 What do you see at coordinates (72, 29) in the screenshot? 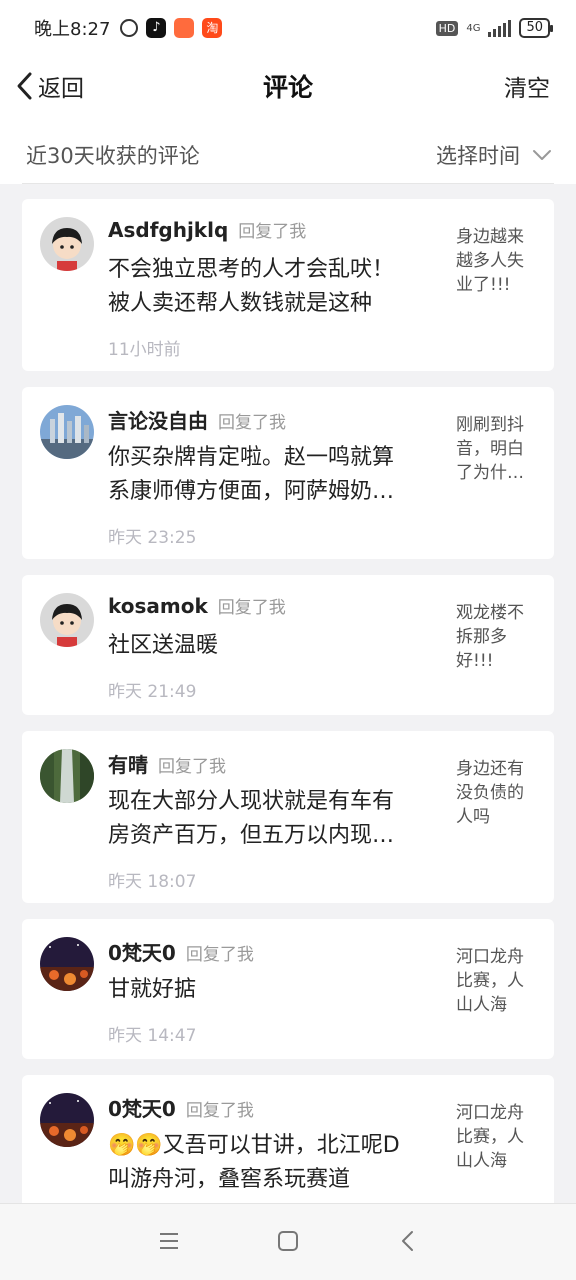
I see `status-time: 晚上8:27` at bounding box center [72, 29].